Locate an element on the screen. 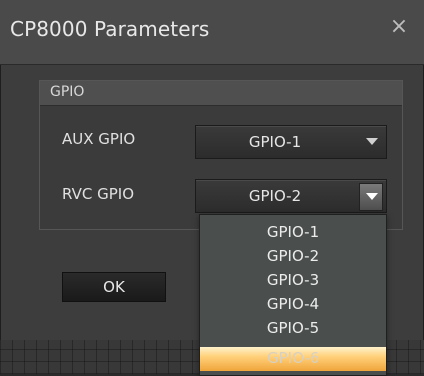  dropdown-option-selected: GPIO-6 is located at coordinates (293, 359).